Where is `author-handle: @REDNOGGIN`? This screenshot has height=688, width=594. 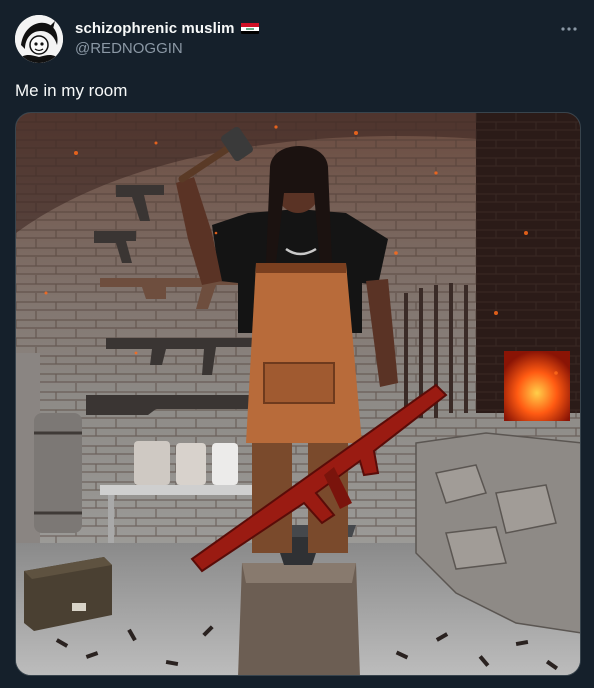 author-handle: @REDNOGGIN is located at coordinates (129, 48).